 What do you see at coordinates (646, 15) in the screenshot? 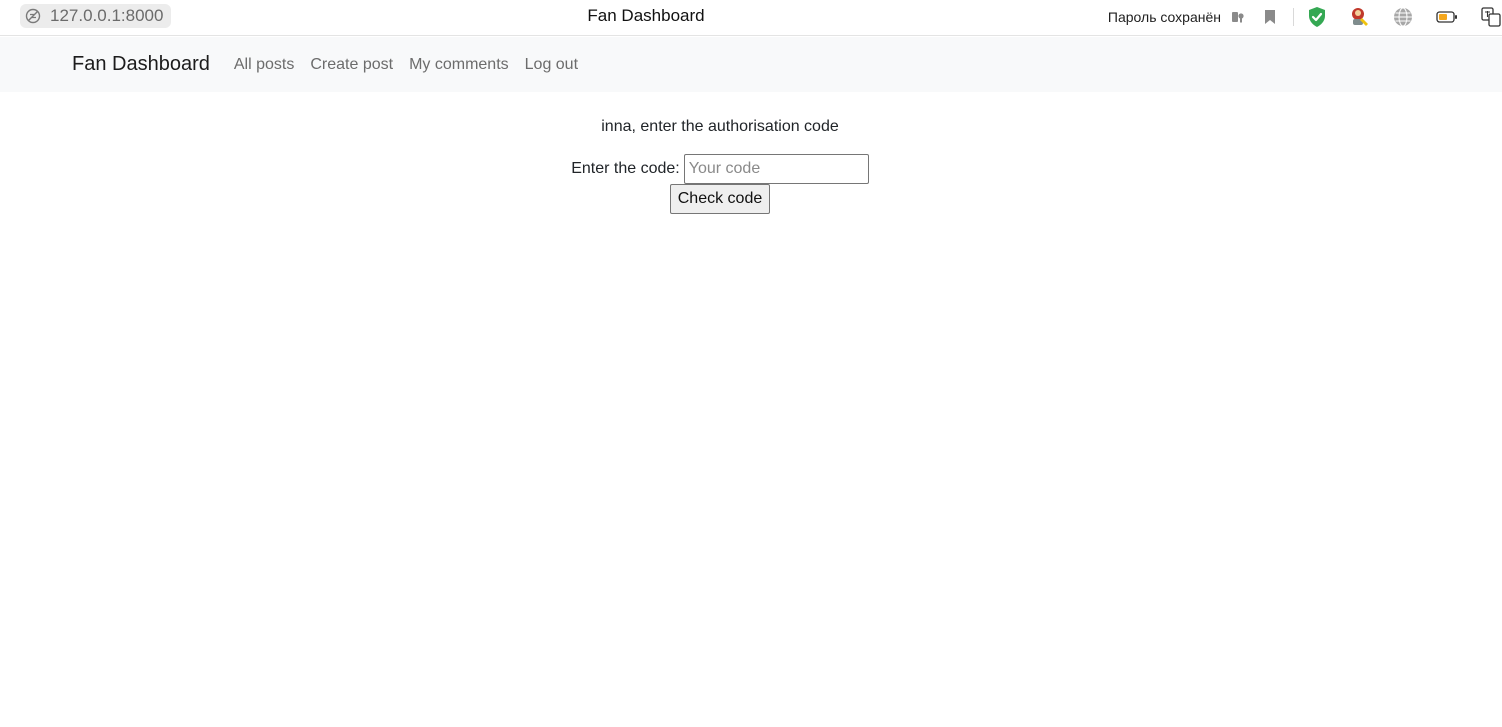
I see `window-title: Fan Dashboard` at bounding box center [646, 15].